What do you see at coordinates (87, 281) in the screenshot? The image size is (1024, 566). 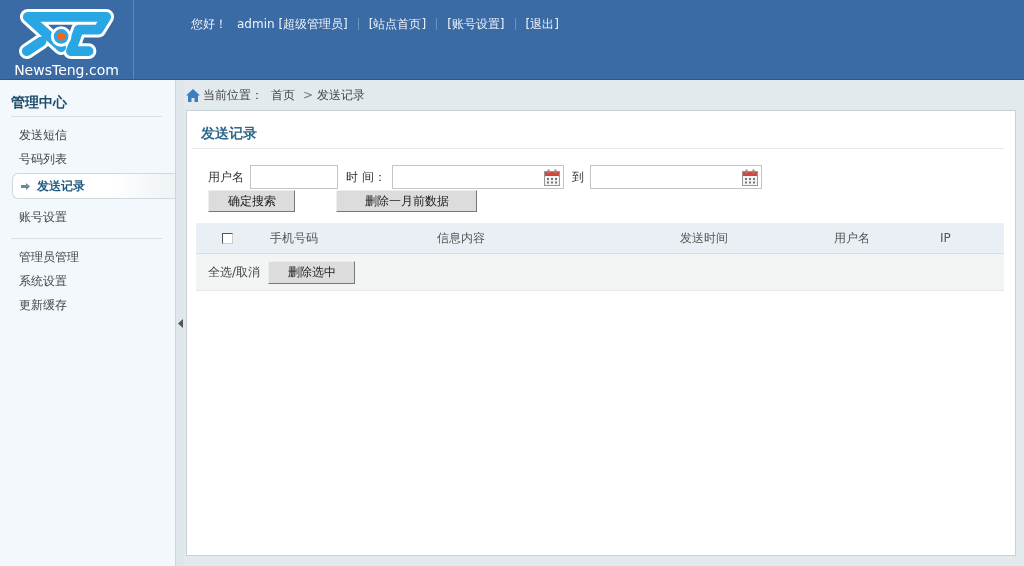 I see `sidebar-item: 系统设置` at bounding box center [87, 281].